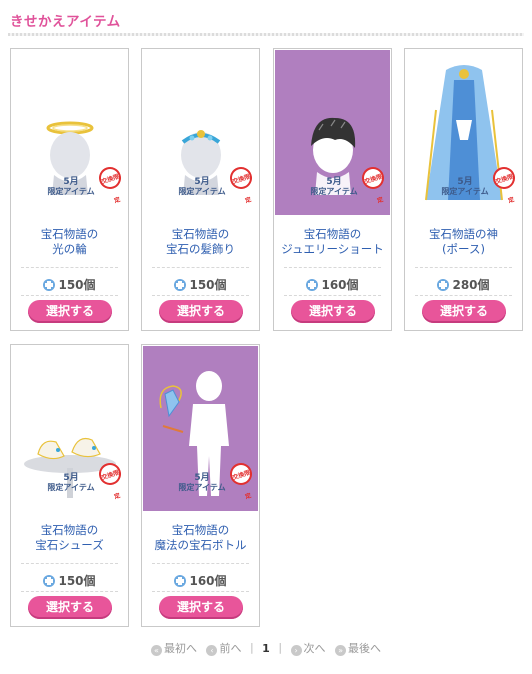 This screenshot has height=674, width=532. I want to click on double-chevron-right-icon: », so click(341, 650).